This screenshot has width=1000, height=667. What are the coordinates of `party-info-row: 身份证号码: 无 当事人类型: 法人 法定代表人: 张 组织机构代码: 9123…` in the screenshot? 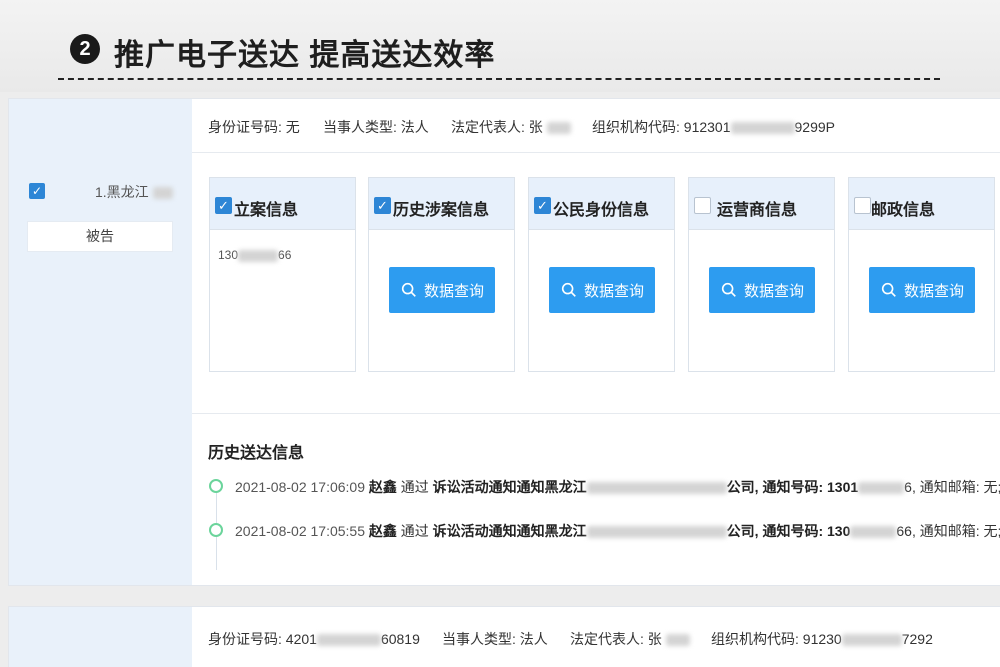 It's located at (596, 126).